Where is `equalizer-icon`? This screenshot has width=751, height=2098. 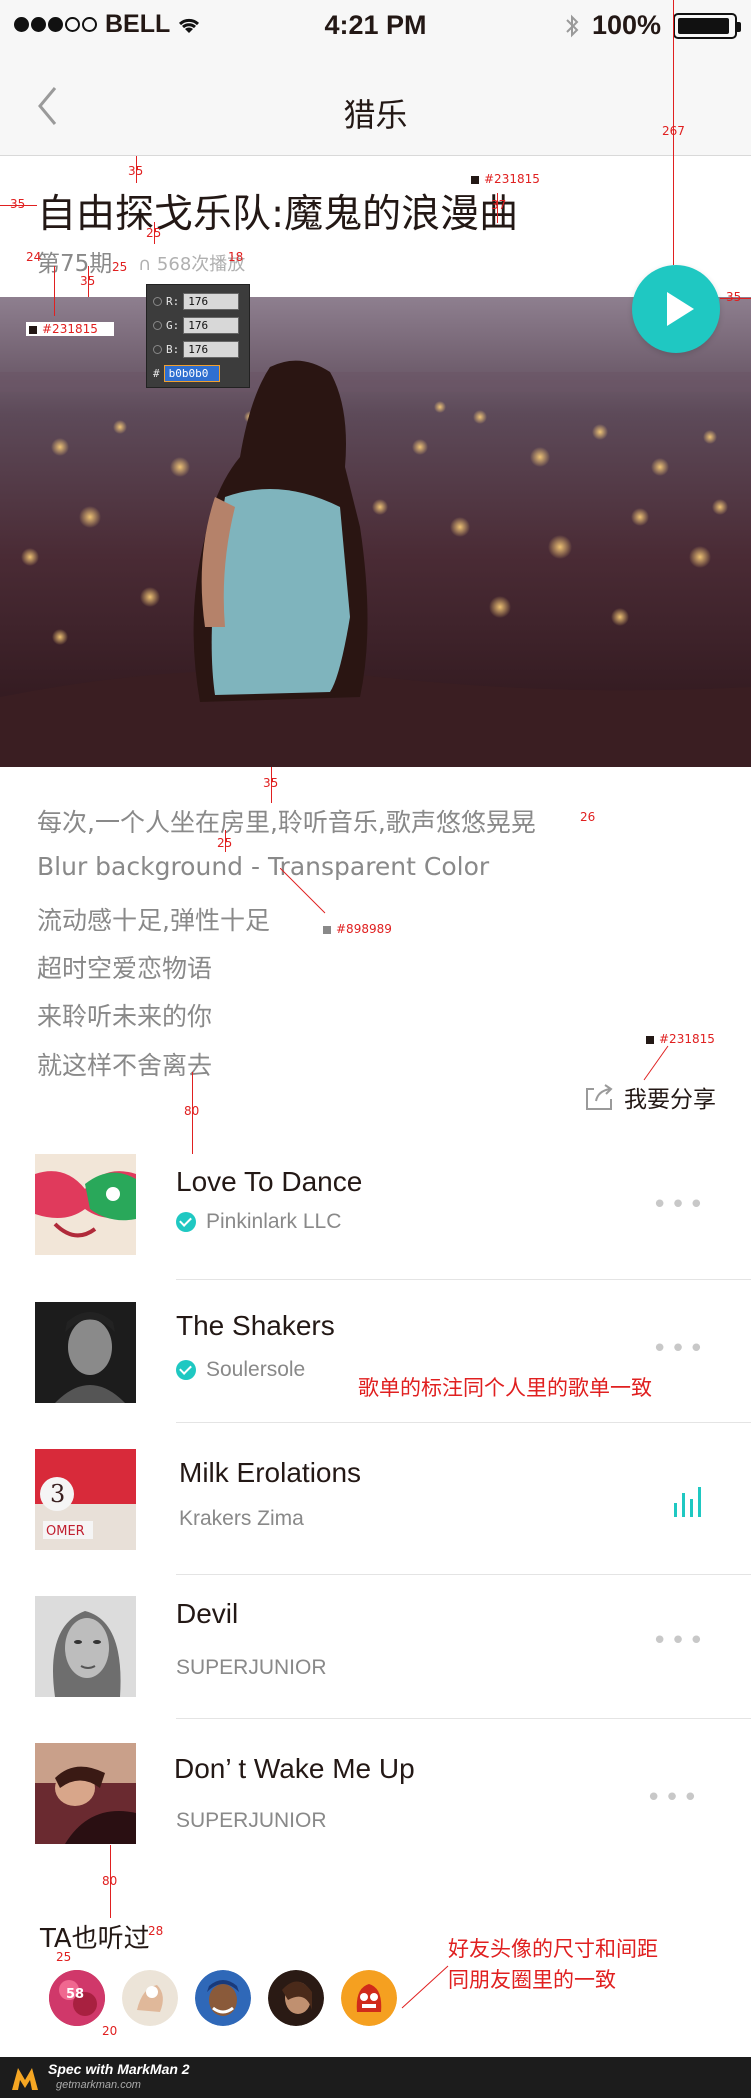
equalizer-icon is located at coordinates (688, 1501).